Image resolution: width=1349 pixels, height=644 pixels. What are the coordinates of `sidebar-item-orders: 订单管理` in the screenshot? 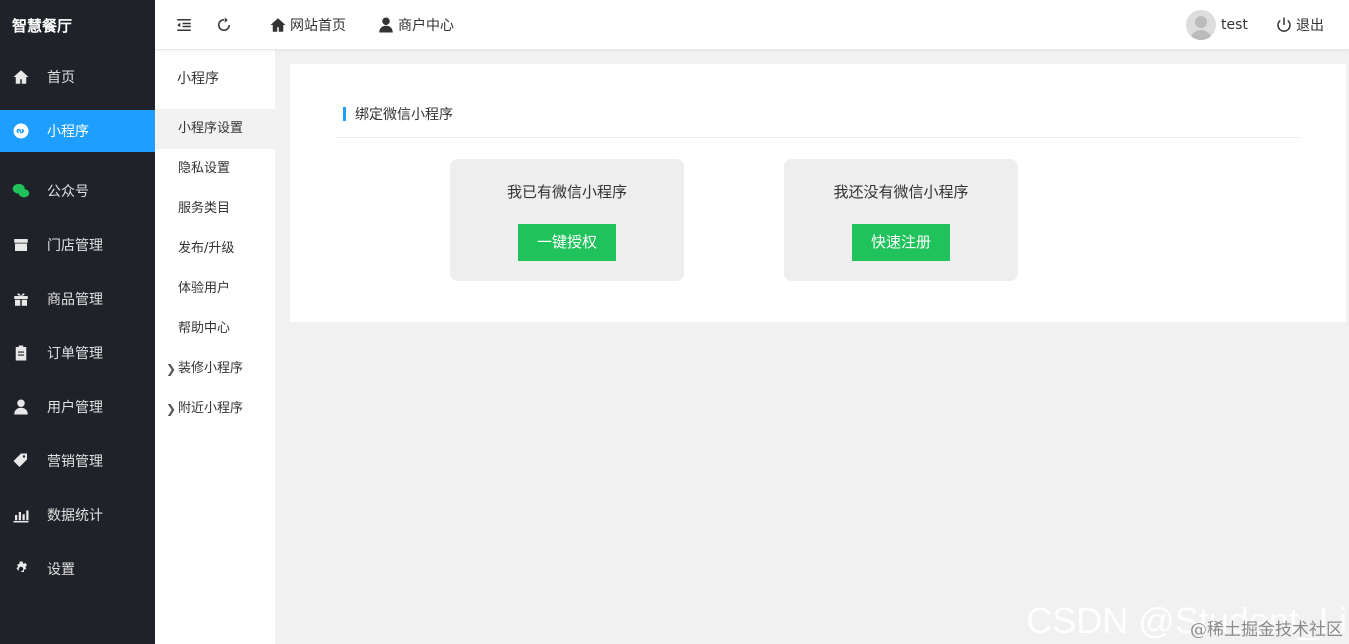 It's located at (77, 353).